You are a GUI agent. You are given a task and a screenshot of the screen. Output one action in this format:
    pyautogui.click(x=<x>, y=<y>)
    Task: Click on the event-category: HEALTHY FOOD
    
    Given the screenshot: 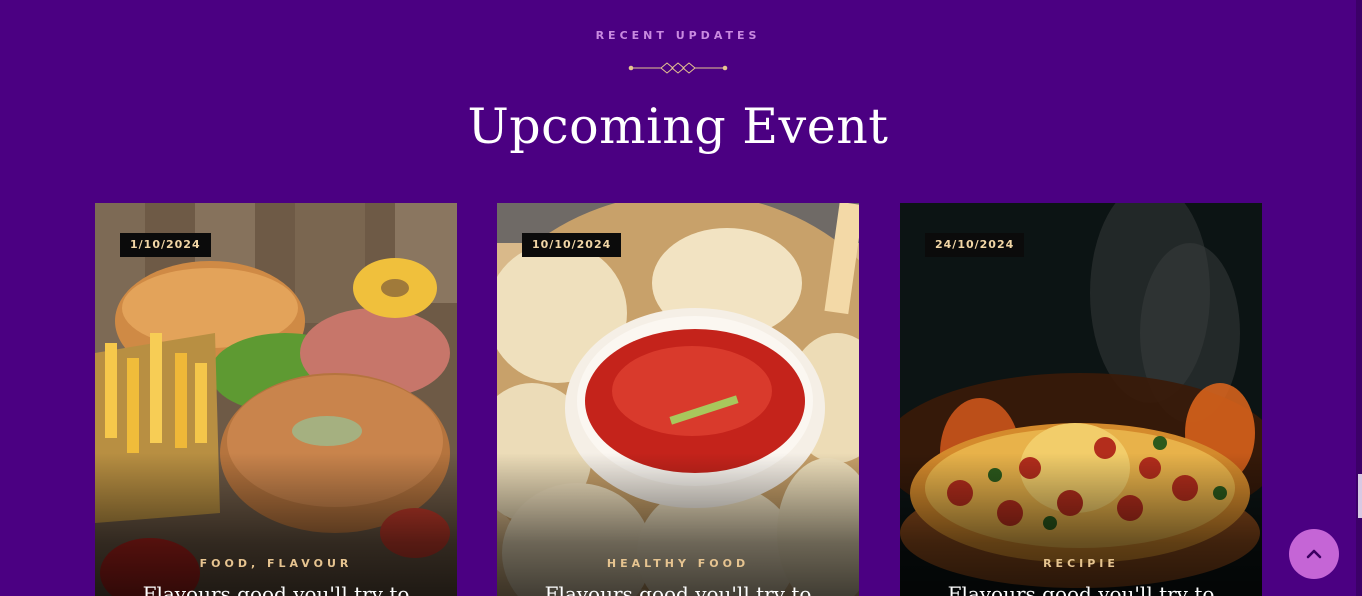 What is the action you would take?
    pyautogui.click(x=678, y=563)
    